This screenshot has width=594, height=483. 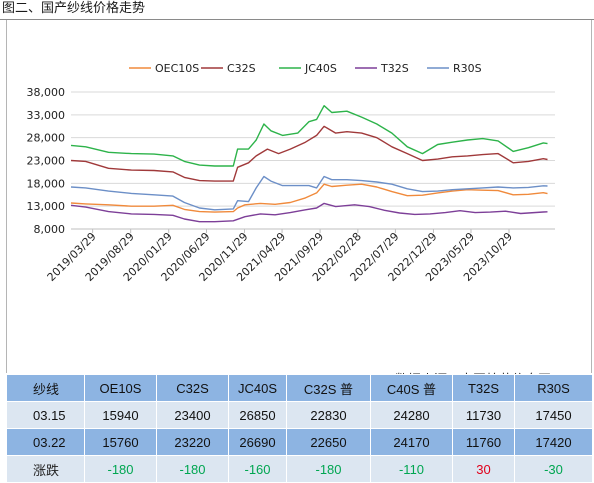 I want to click on row-date-cell: 03.15, so click(x=45, y=415).